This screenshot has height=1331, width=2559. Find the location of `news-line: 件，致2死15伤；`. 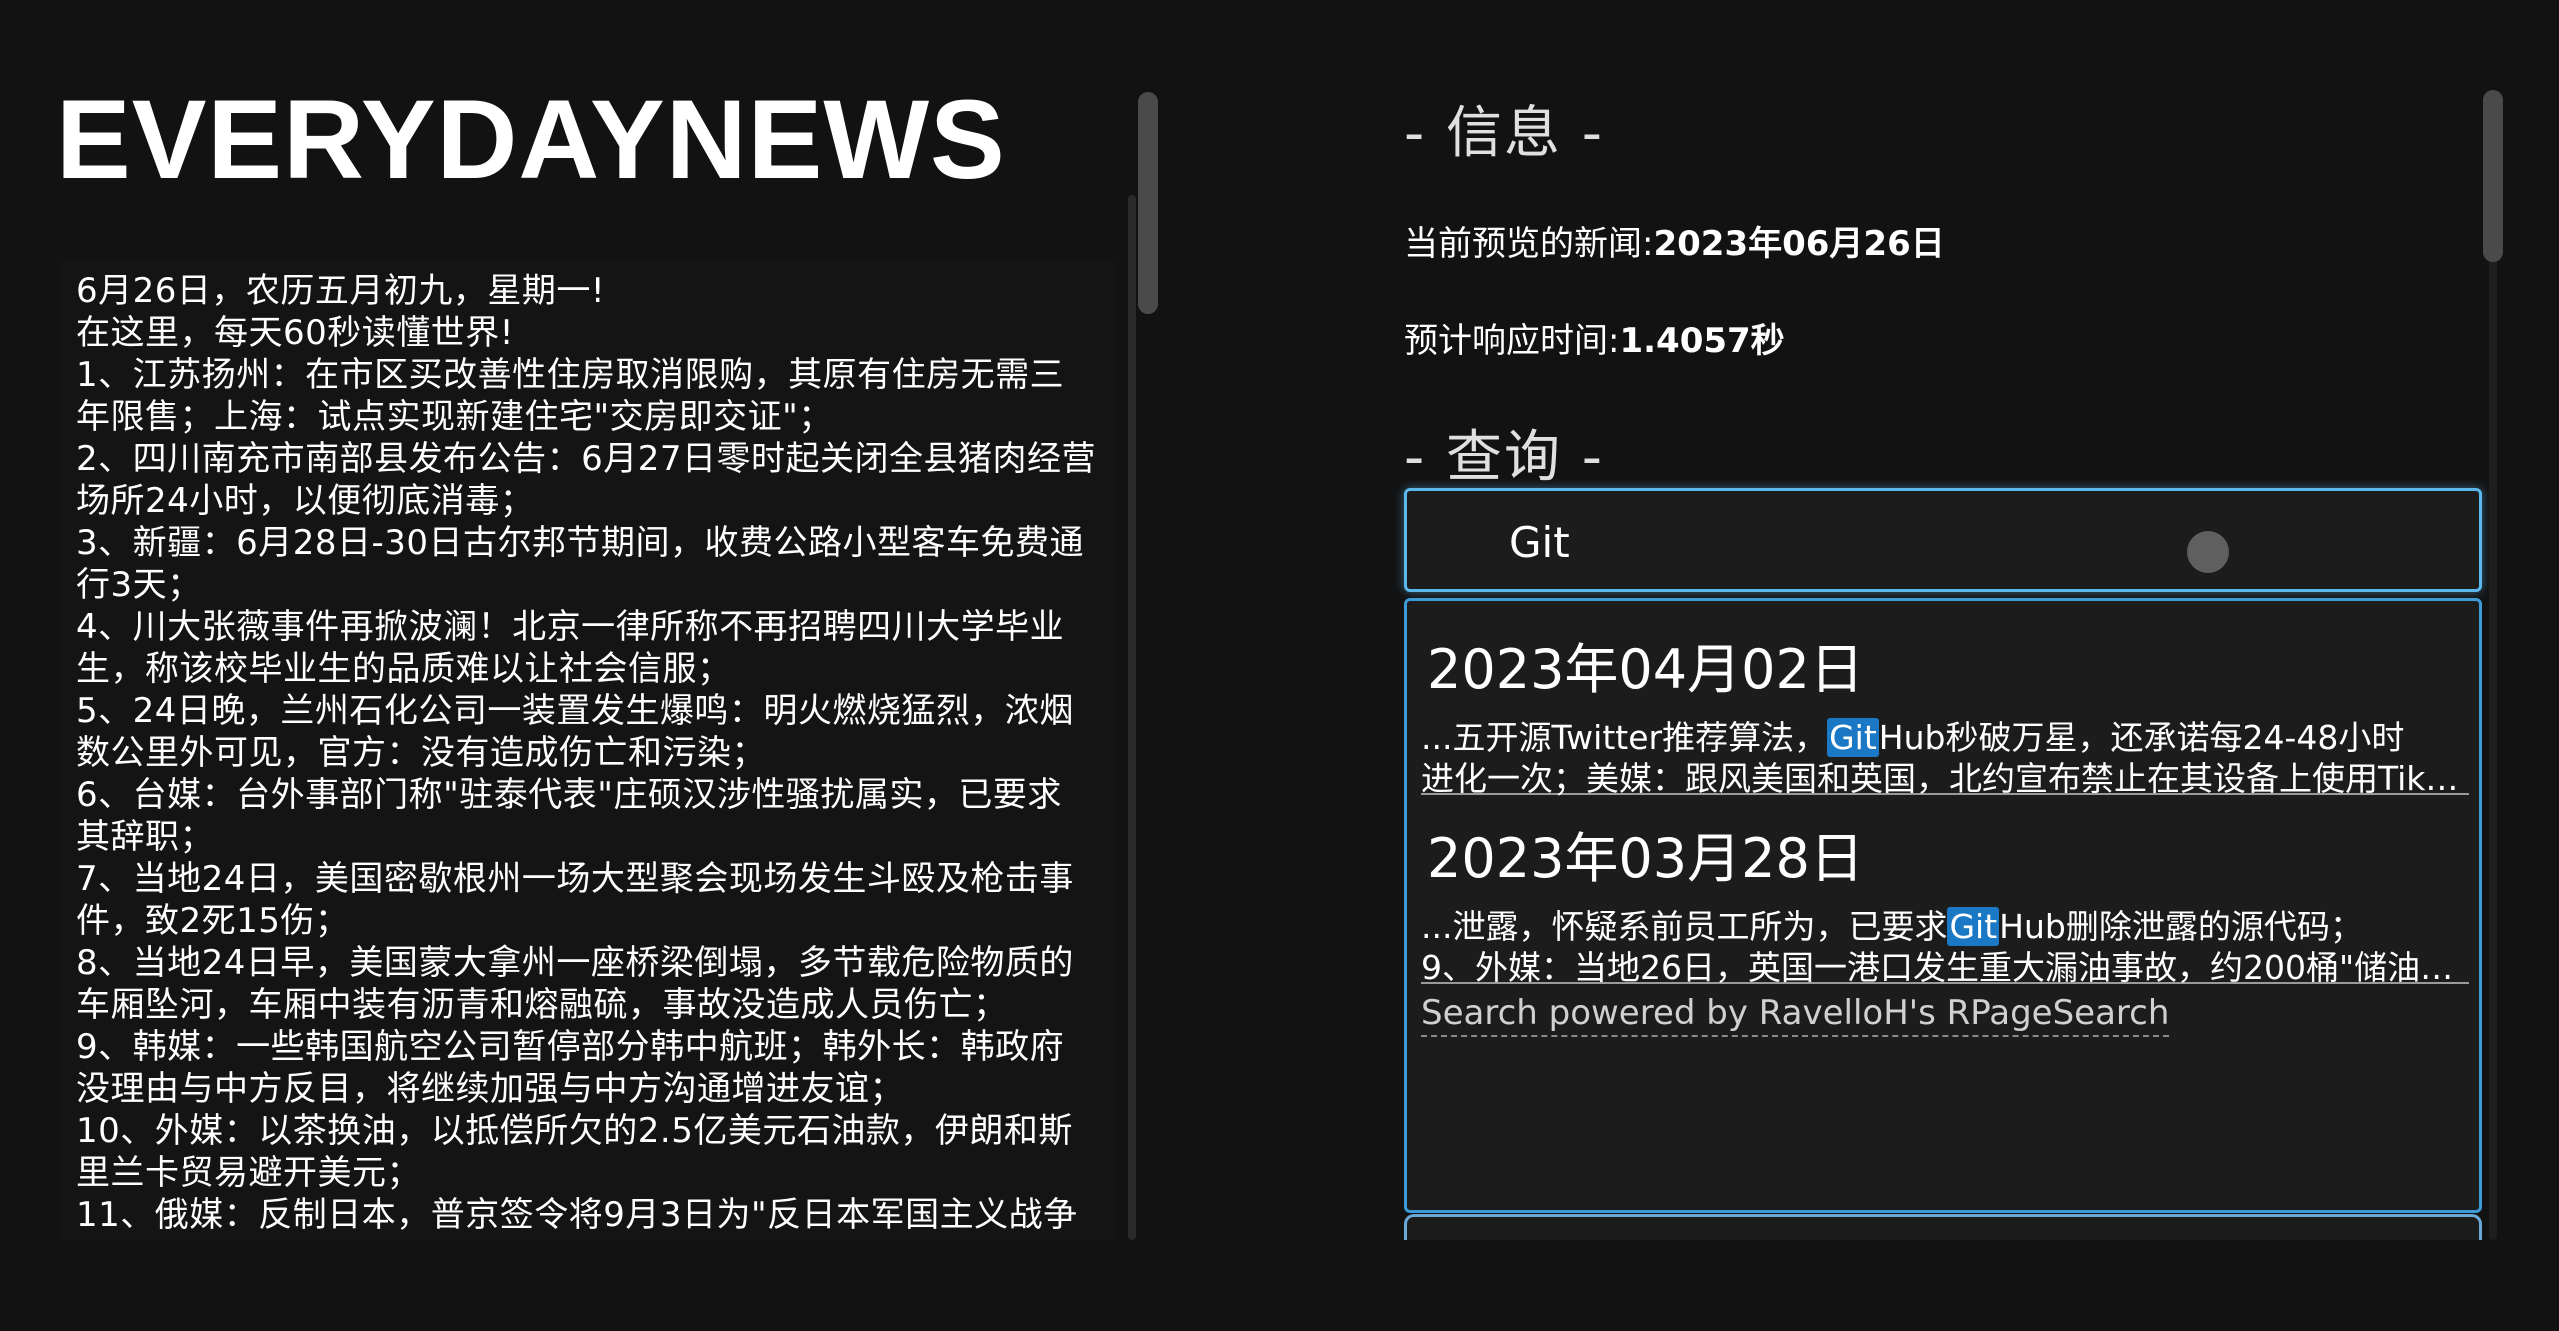

news-line: 件，致2死15伤； is located at coordinates (213, 921).